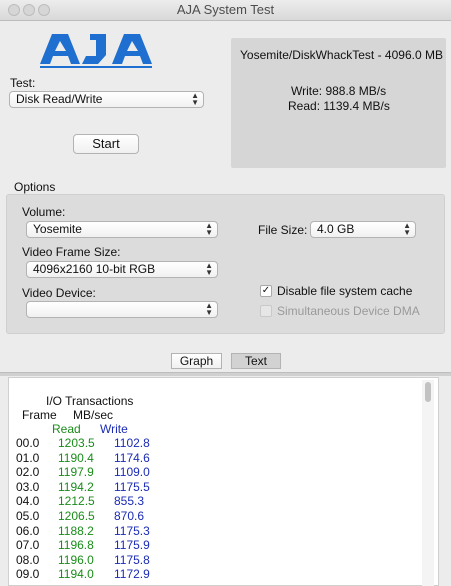 Image resolution: width=451 pixels, height=586 pixels. I want to click on tab-graph: Graph, so click(196, 361).